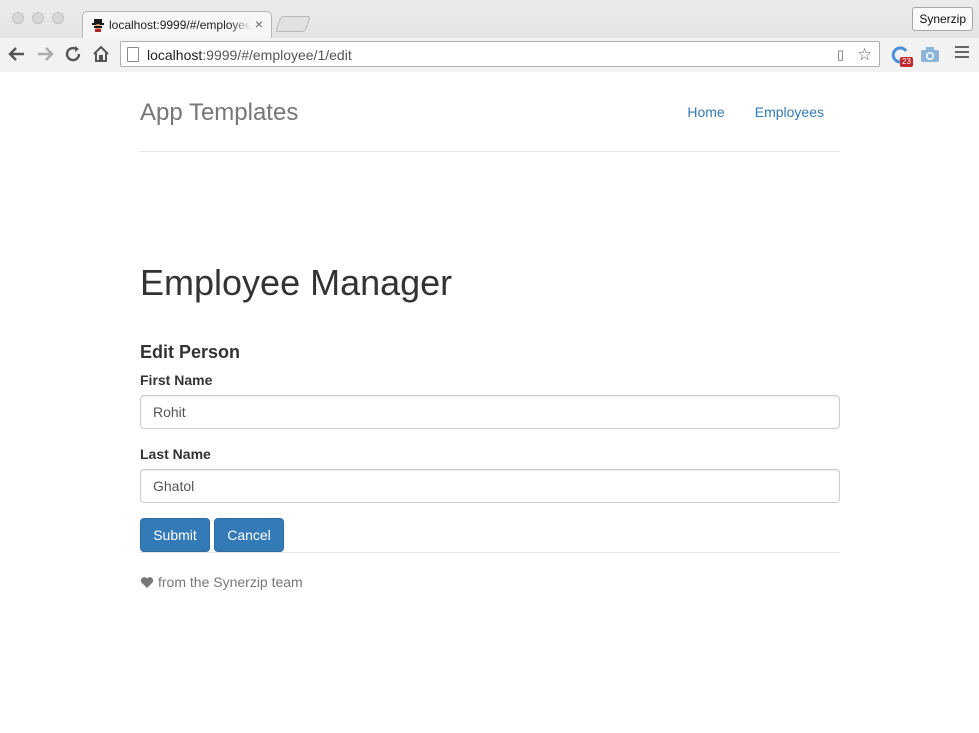 The width and height of the screenshot is (979, 733). Describe the element at coordinates (296, 282) in the screenshot. I see `page-title: Employee Manager` at that location.